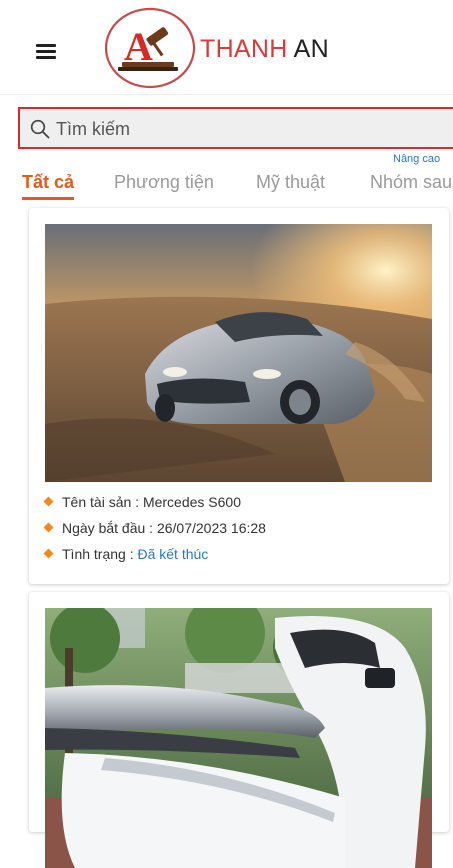 The image size is (453, 868). Describe the element at coordinates (226, 94) in the screenshot. I see `header-divider` at that location.